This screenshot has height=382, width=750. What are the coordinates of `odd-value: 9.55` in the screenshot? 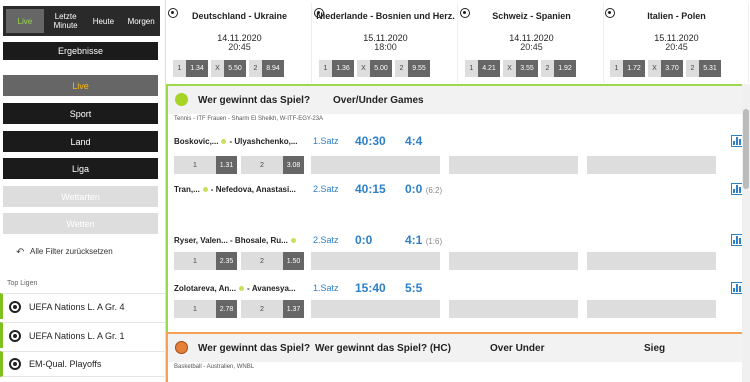 It's located at (419, 68).